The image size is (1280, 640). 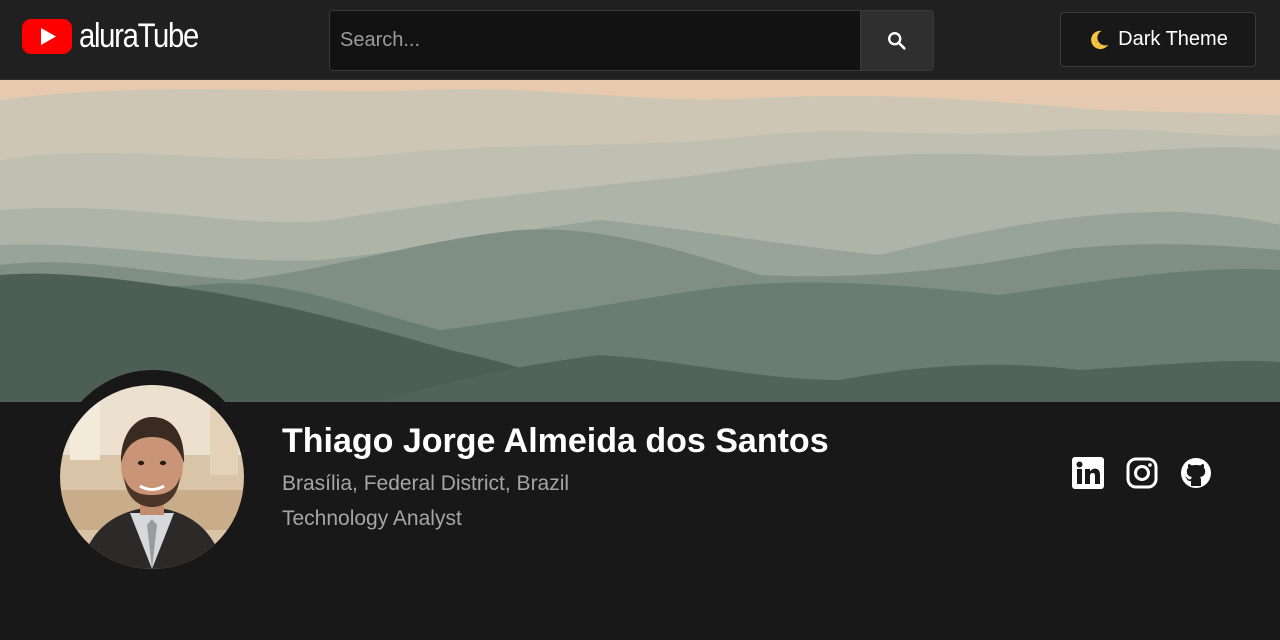 I want to click on alura-tube-logo: aluraTube, so click(x=119, y=36).